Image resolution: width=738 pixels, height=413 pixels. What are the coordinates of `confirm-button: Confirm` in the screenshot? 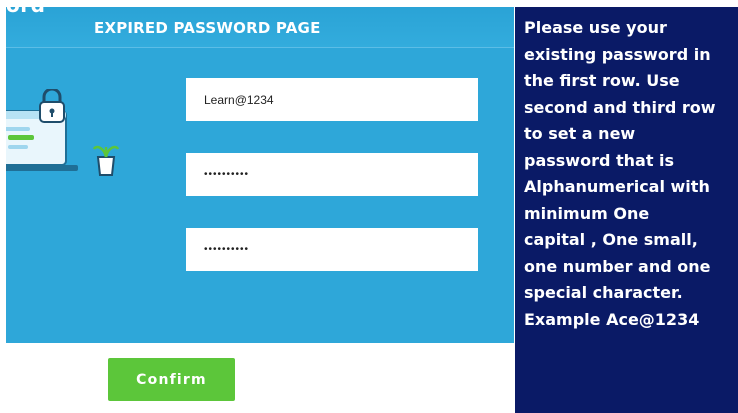 It's located at (171, 379).